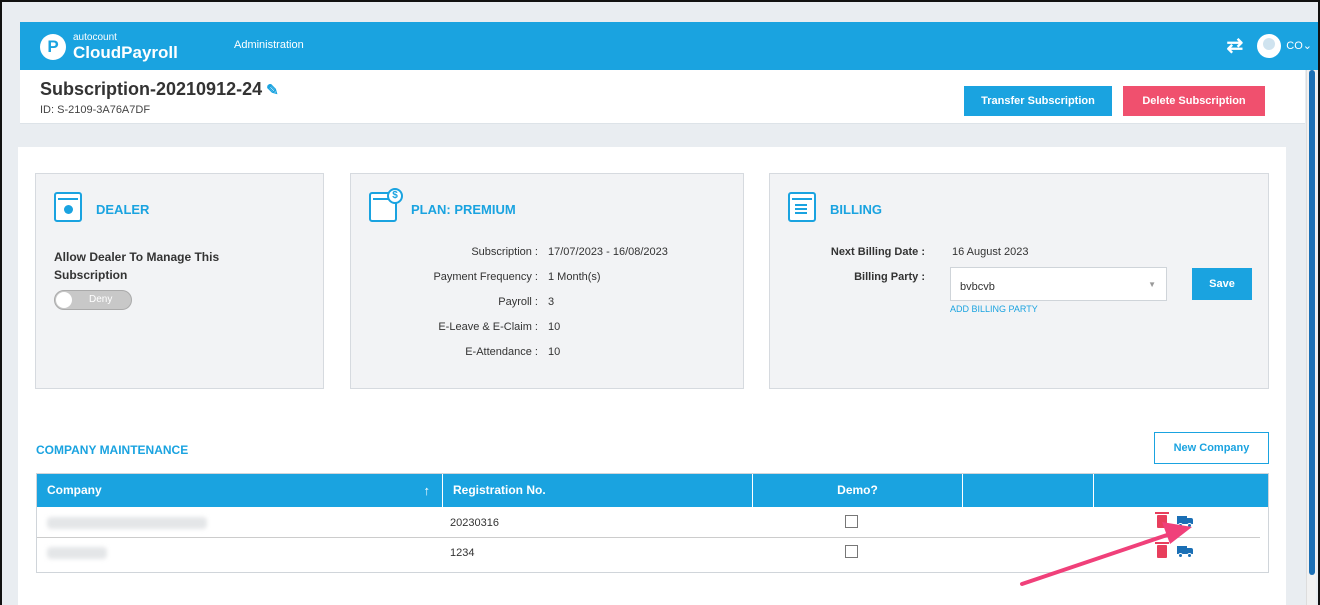 This screenshot has width=1320, height=605. I want to click on chevron-down-icon: ⌄, so click(1307, 46).